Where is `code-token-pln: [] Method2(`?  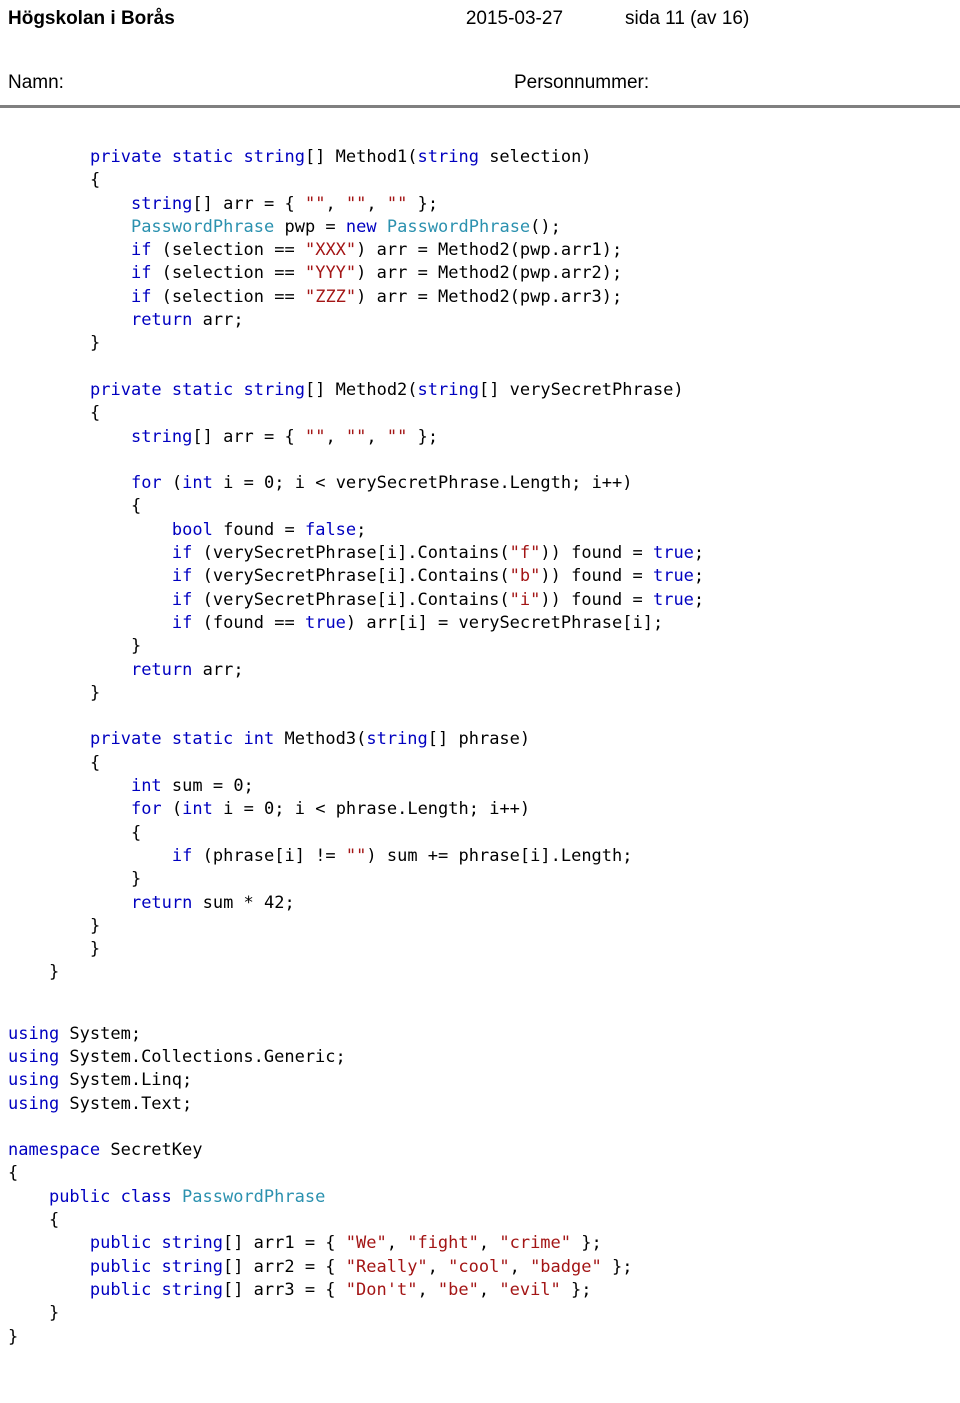
code-token-pln: [] Method2( is located at coordinates (361, 389).